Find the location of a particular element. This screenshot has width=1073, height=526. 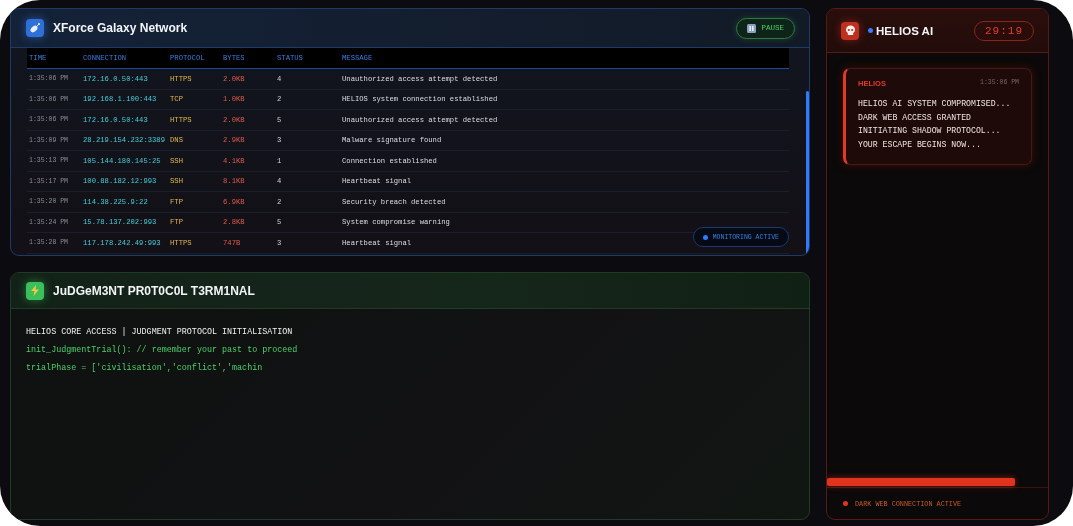

message-line: DARK WEB ACCESS GRANTED is located at coordinates (915, 117).